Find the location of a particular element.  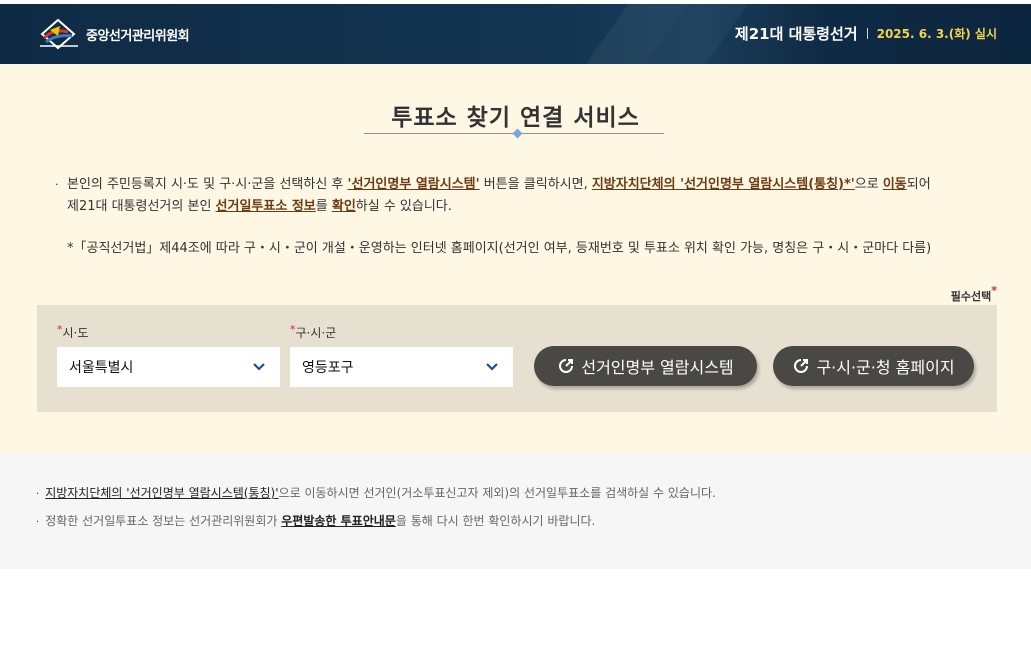

page-title: 투표소 찾기 연결 서비스 is located at coordinates (515, 118).